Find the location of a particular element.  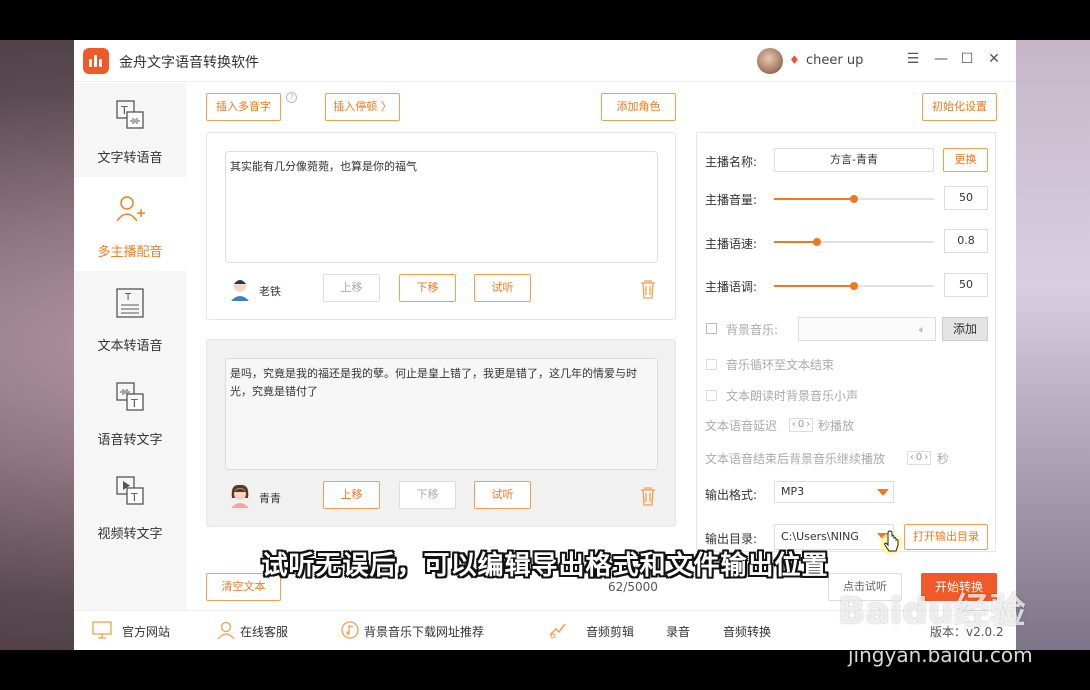

sidebar-item-label: 视频转文字 is located at coordinates (130, 534).